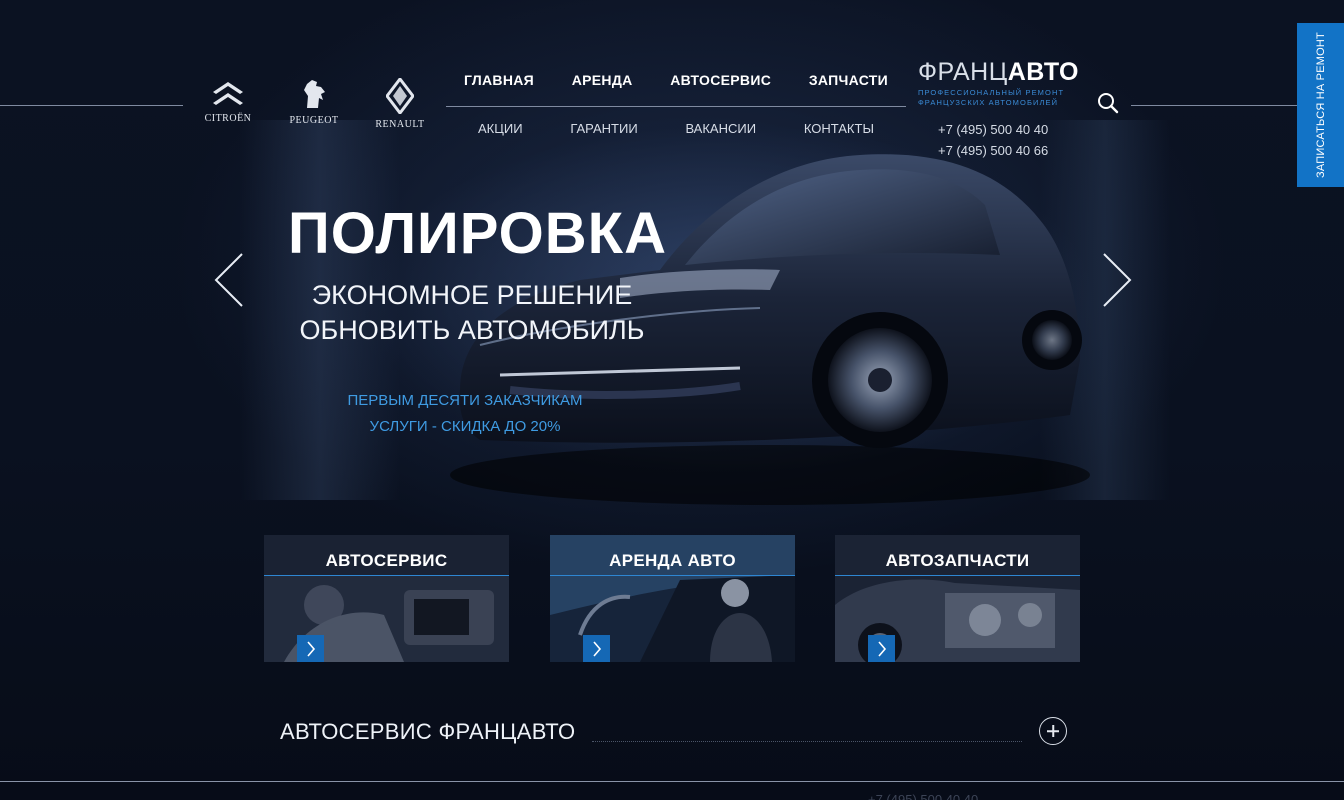  What do you see at coordinates (807, 741) in the screenshot?
I see `section-dotted-rule` at bounding box center [807, 741].